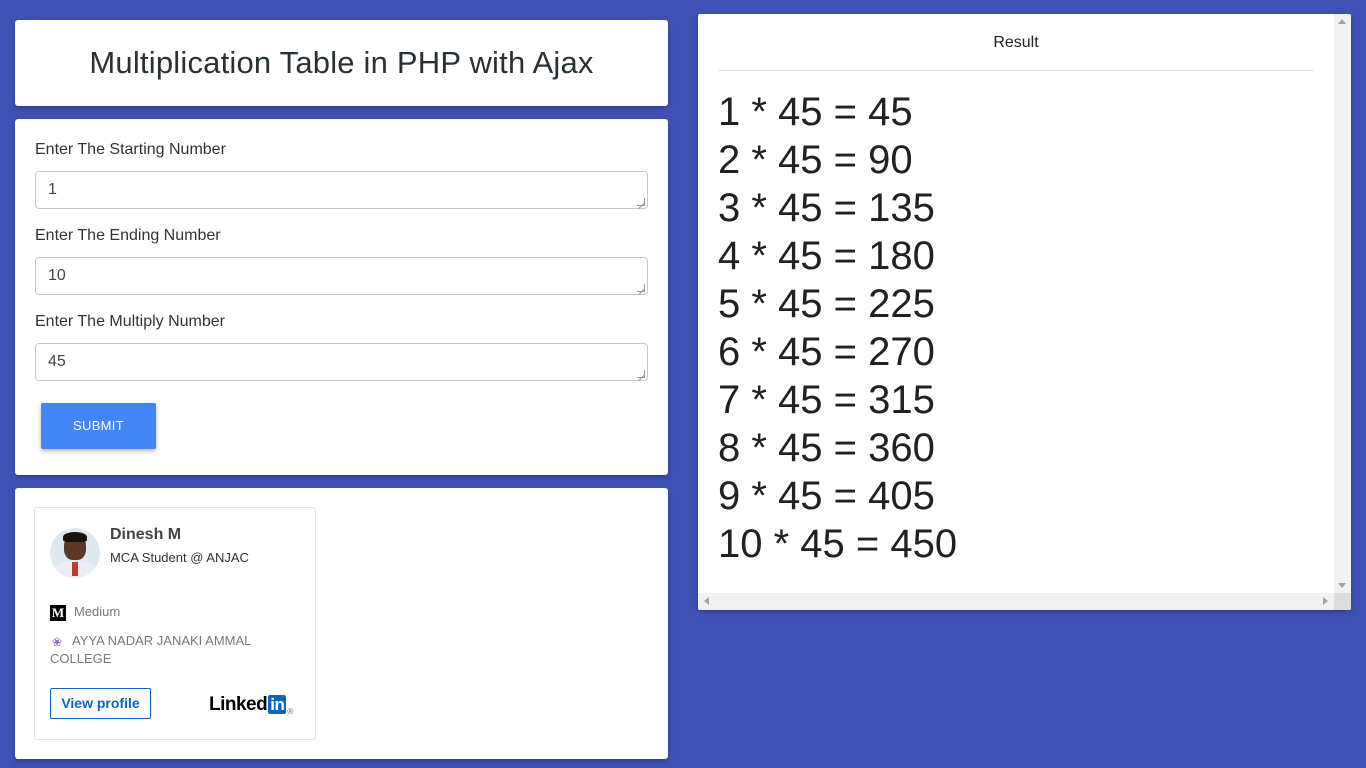 The height and width of the screenshot is (768, 1366). Describe the element at coordinates (130, 321) in the screenshot. I see `multiply-number-label: Enter The Multiply Number` at that location.